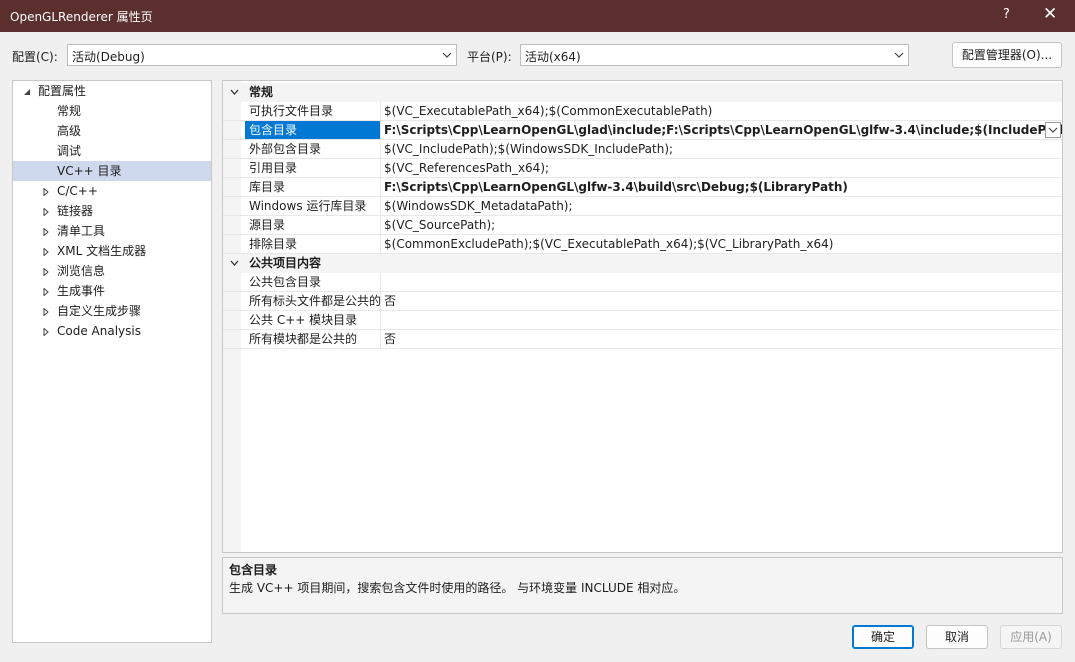  What do you see at coordinates (69, 151) in the screenshot?
I see `tree-item-label: 调试` at bounding box center [69, 151].